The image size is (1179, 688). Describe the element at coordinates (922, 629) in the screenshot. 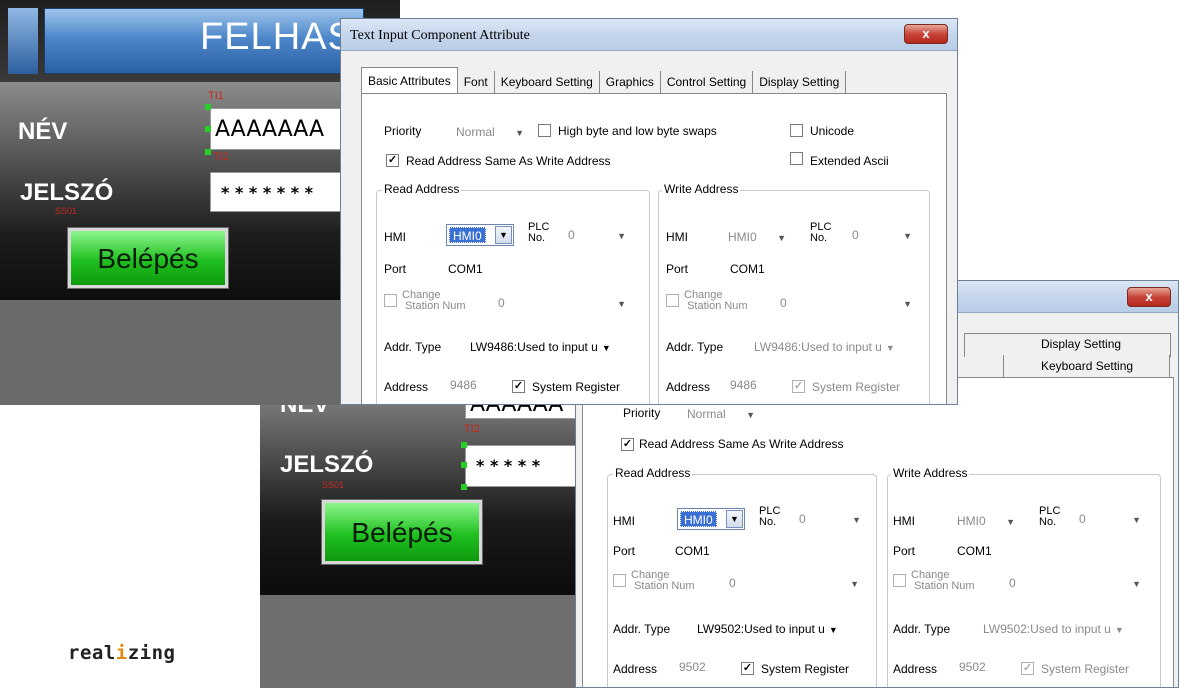

I see `write-addr-type-label: Addr. Type` at that location.